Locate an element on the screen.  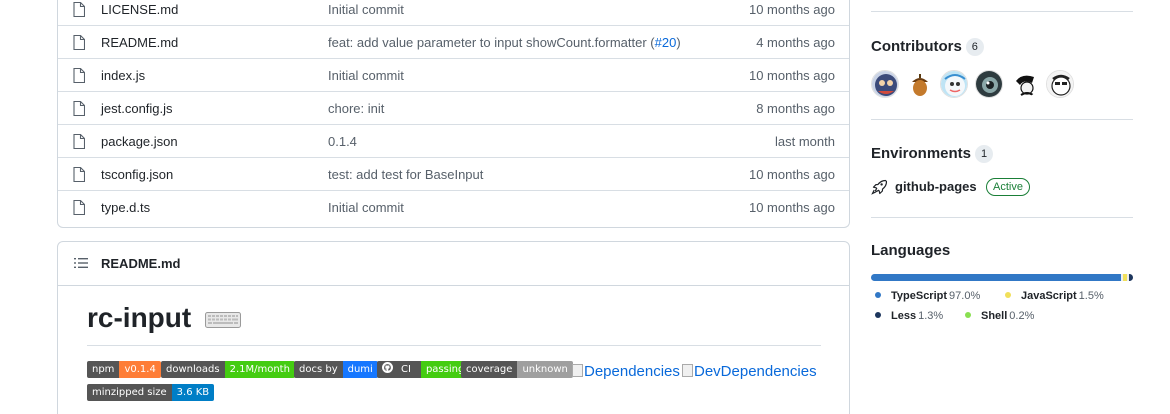
language-bar is located at coordinates (1002, 277).